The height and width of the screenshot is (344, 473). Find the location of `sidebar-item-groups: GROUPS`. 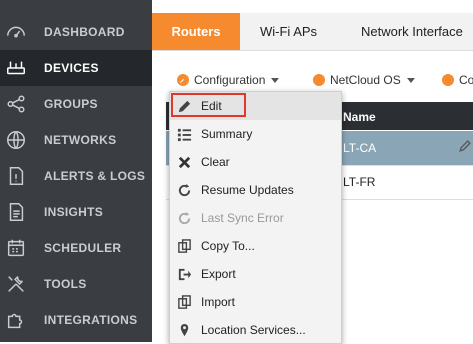

sidebar-item-groups: GROUPS is located at coordinates (76, 104).